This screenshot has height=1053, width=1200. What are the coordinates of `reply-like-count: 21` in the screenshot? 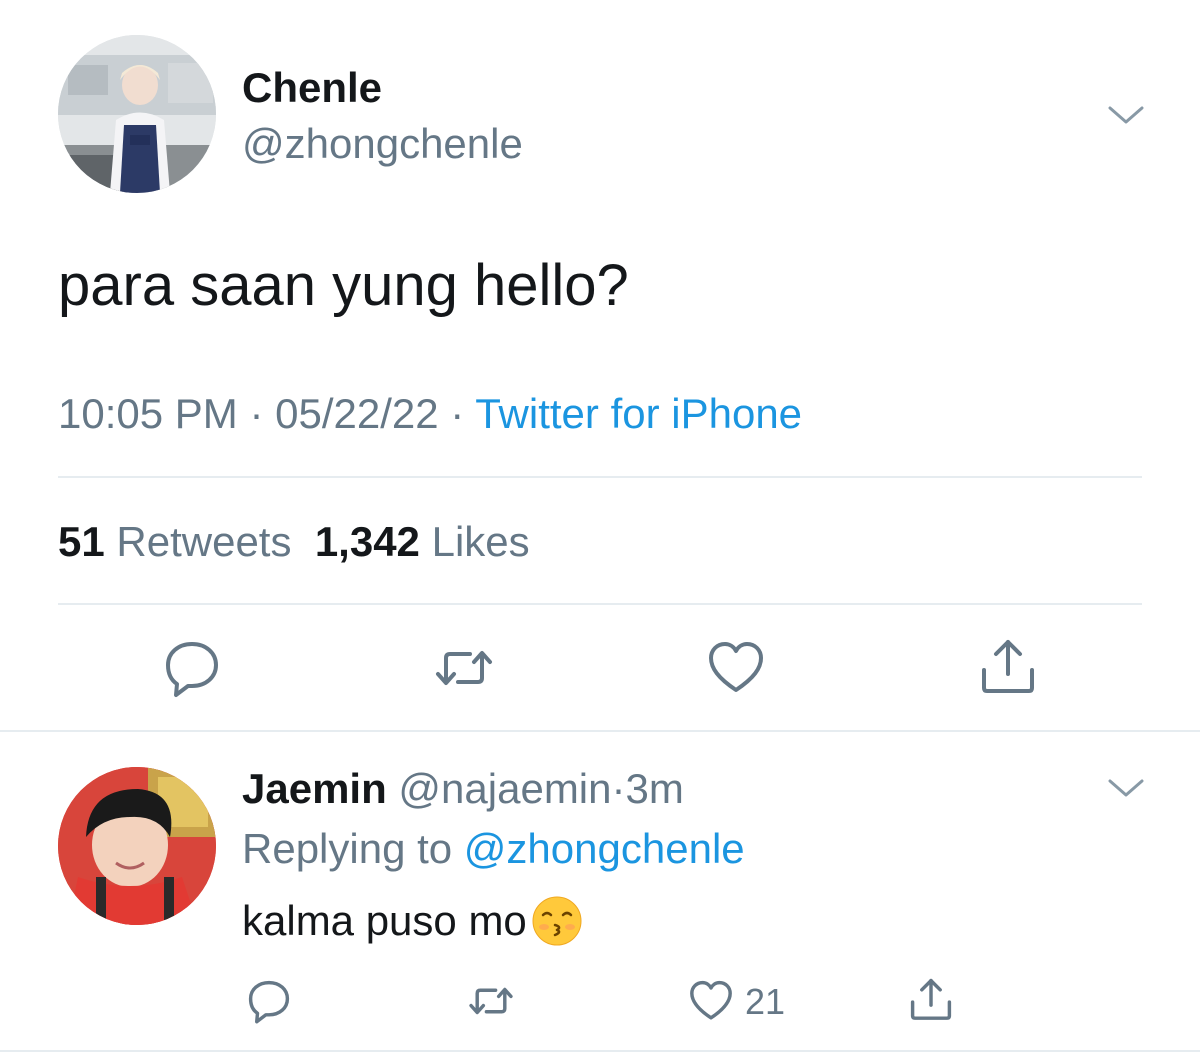 It's located at (765, 1001).